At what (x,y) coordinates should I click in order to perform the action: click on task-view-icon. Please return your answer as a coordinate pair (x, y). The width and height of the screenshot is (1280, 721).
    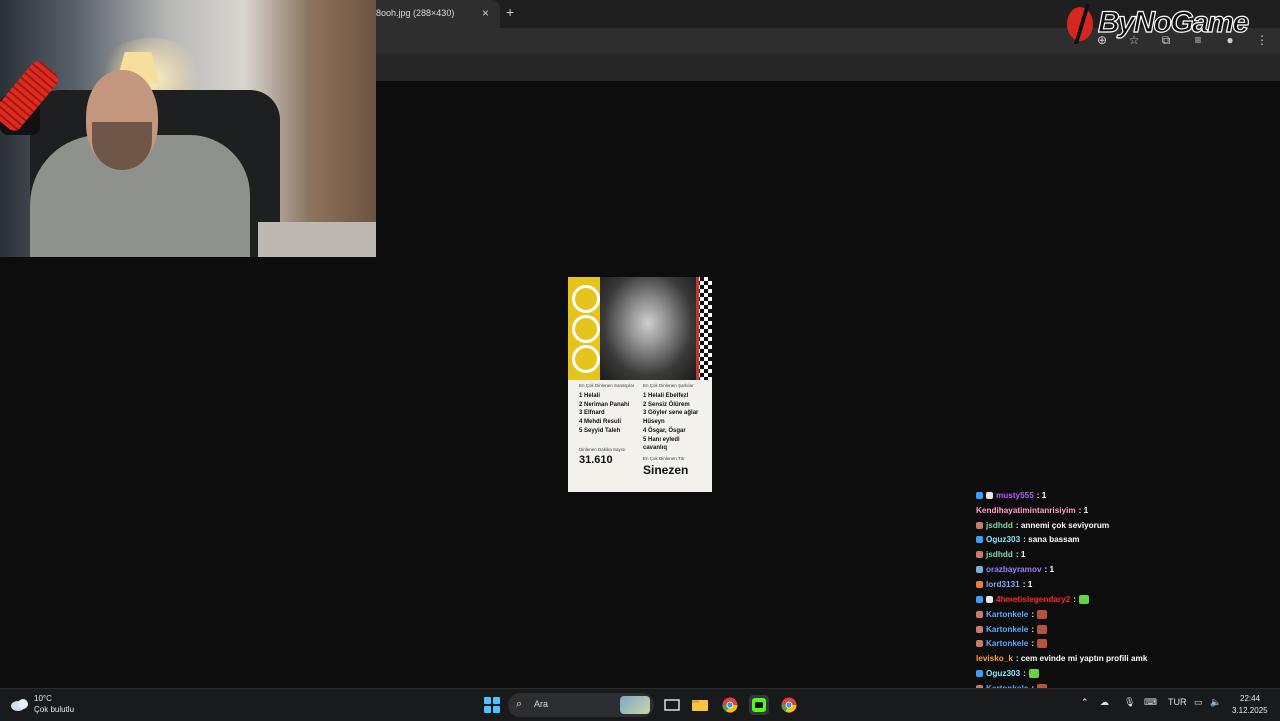
    Looking at the image, I should click on (672, 705).